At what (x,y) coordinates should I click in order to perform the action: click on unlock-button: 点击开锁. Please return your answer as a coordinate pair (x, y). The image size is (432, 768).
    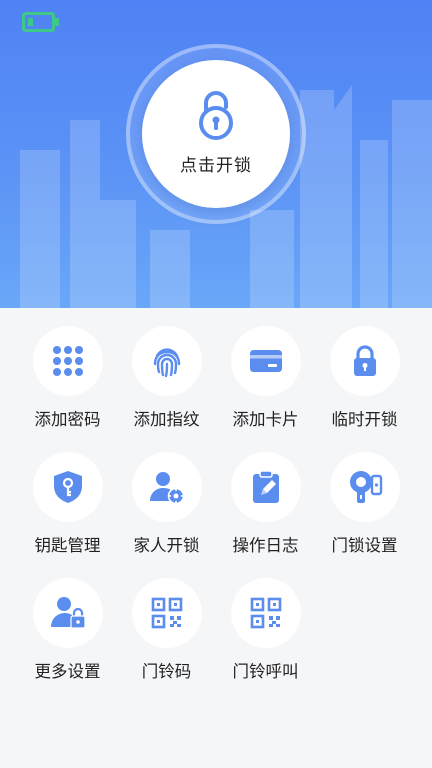
    Looking at the image, I should click on (216, 134).